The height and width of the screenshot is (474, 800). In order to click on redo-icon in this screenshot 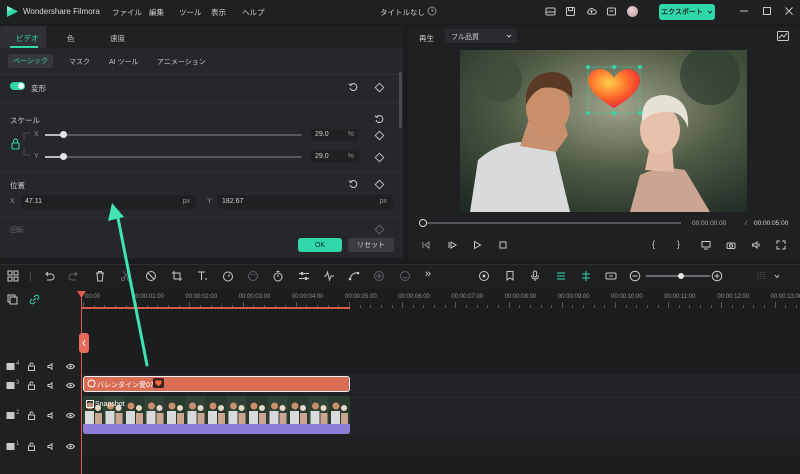, I will do `click(74, 276)`.